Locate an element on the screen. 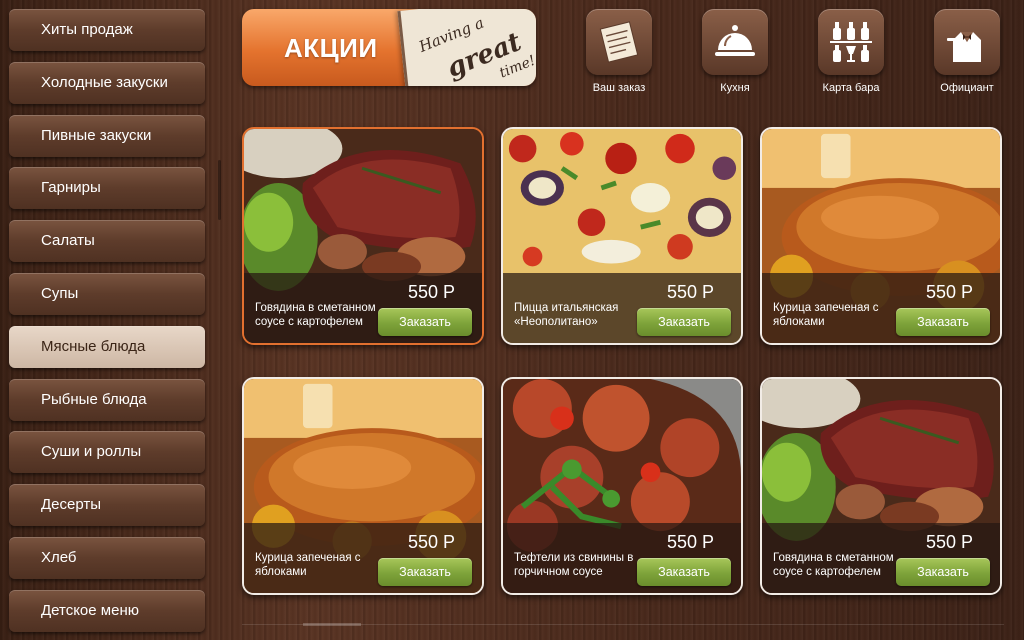 This screenshot has height=640, width=1024. nav-bar-menu: Карта бара is located at coordinates (851, 51).